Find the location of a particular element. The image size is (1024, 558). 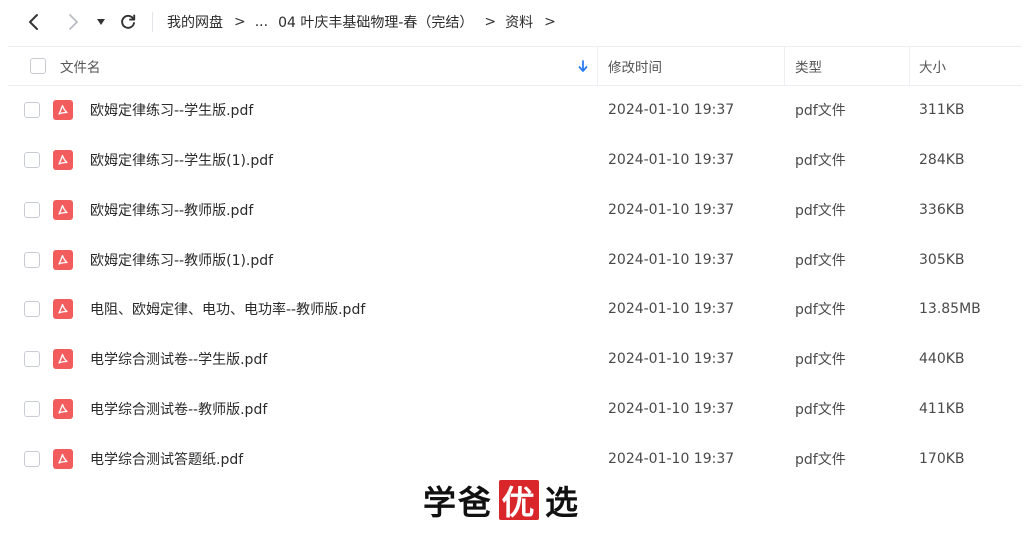

watermark-logo: 学爸 优 选 is located at coordinates (501, 501).